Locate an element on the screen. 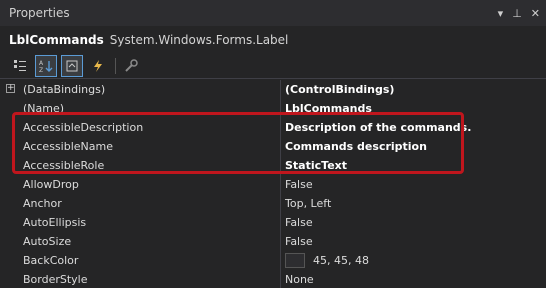  expand-icon: + is located at coordinates (10, 88).